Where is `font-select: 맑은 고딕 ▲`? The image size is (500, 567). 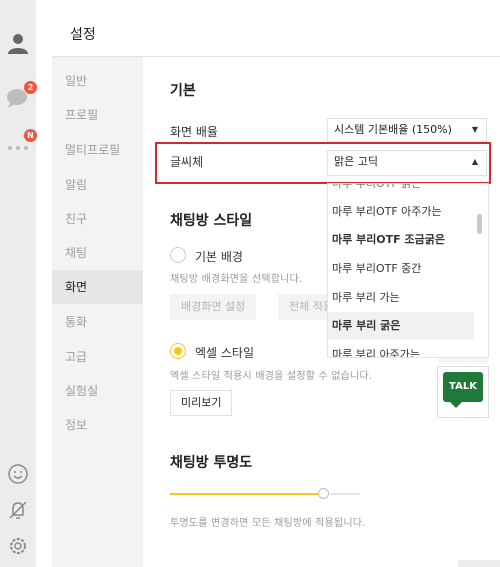 font-select: 맑은 고딕 ▲ is located at coordinates (407, 163).